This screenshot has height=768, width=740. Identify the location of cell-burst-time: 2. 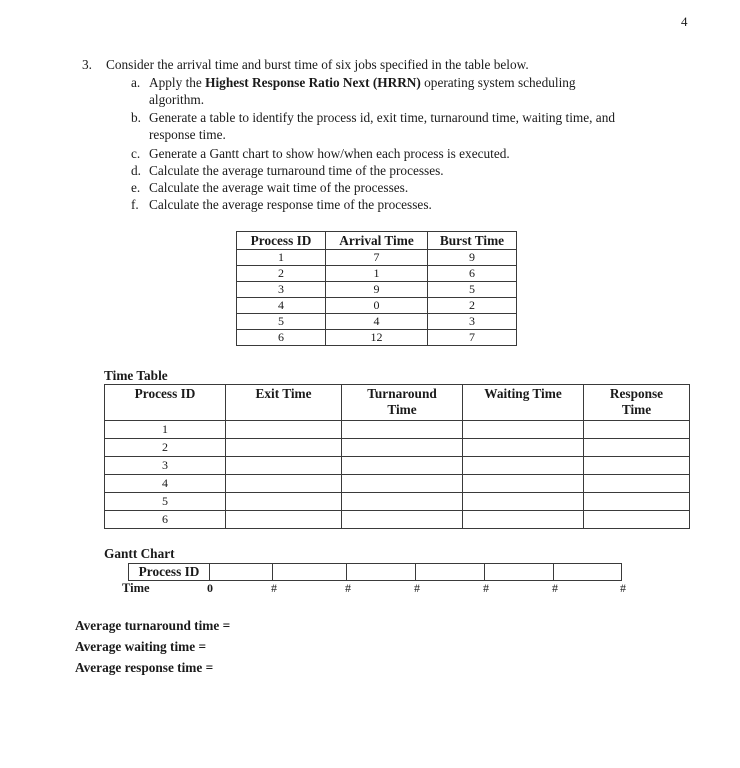
(472, 305).